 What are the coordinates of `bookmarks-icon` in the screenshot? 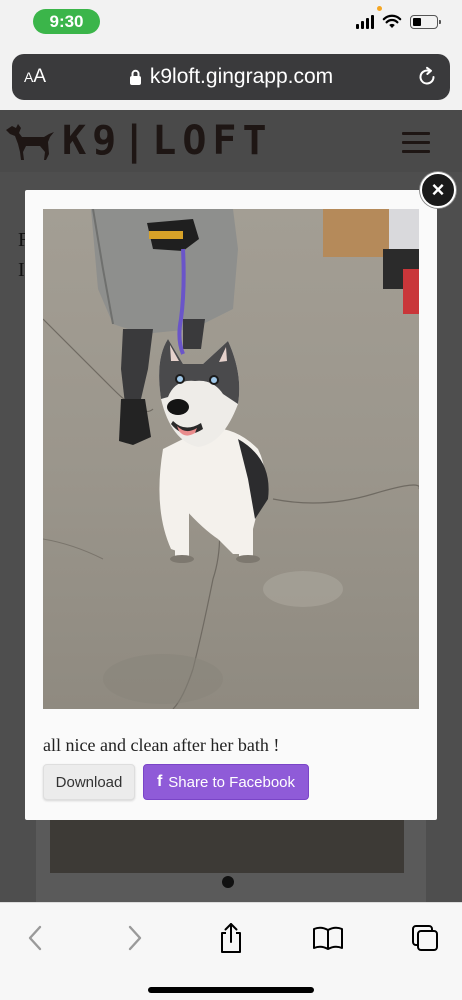 It's located at (328, 938).